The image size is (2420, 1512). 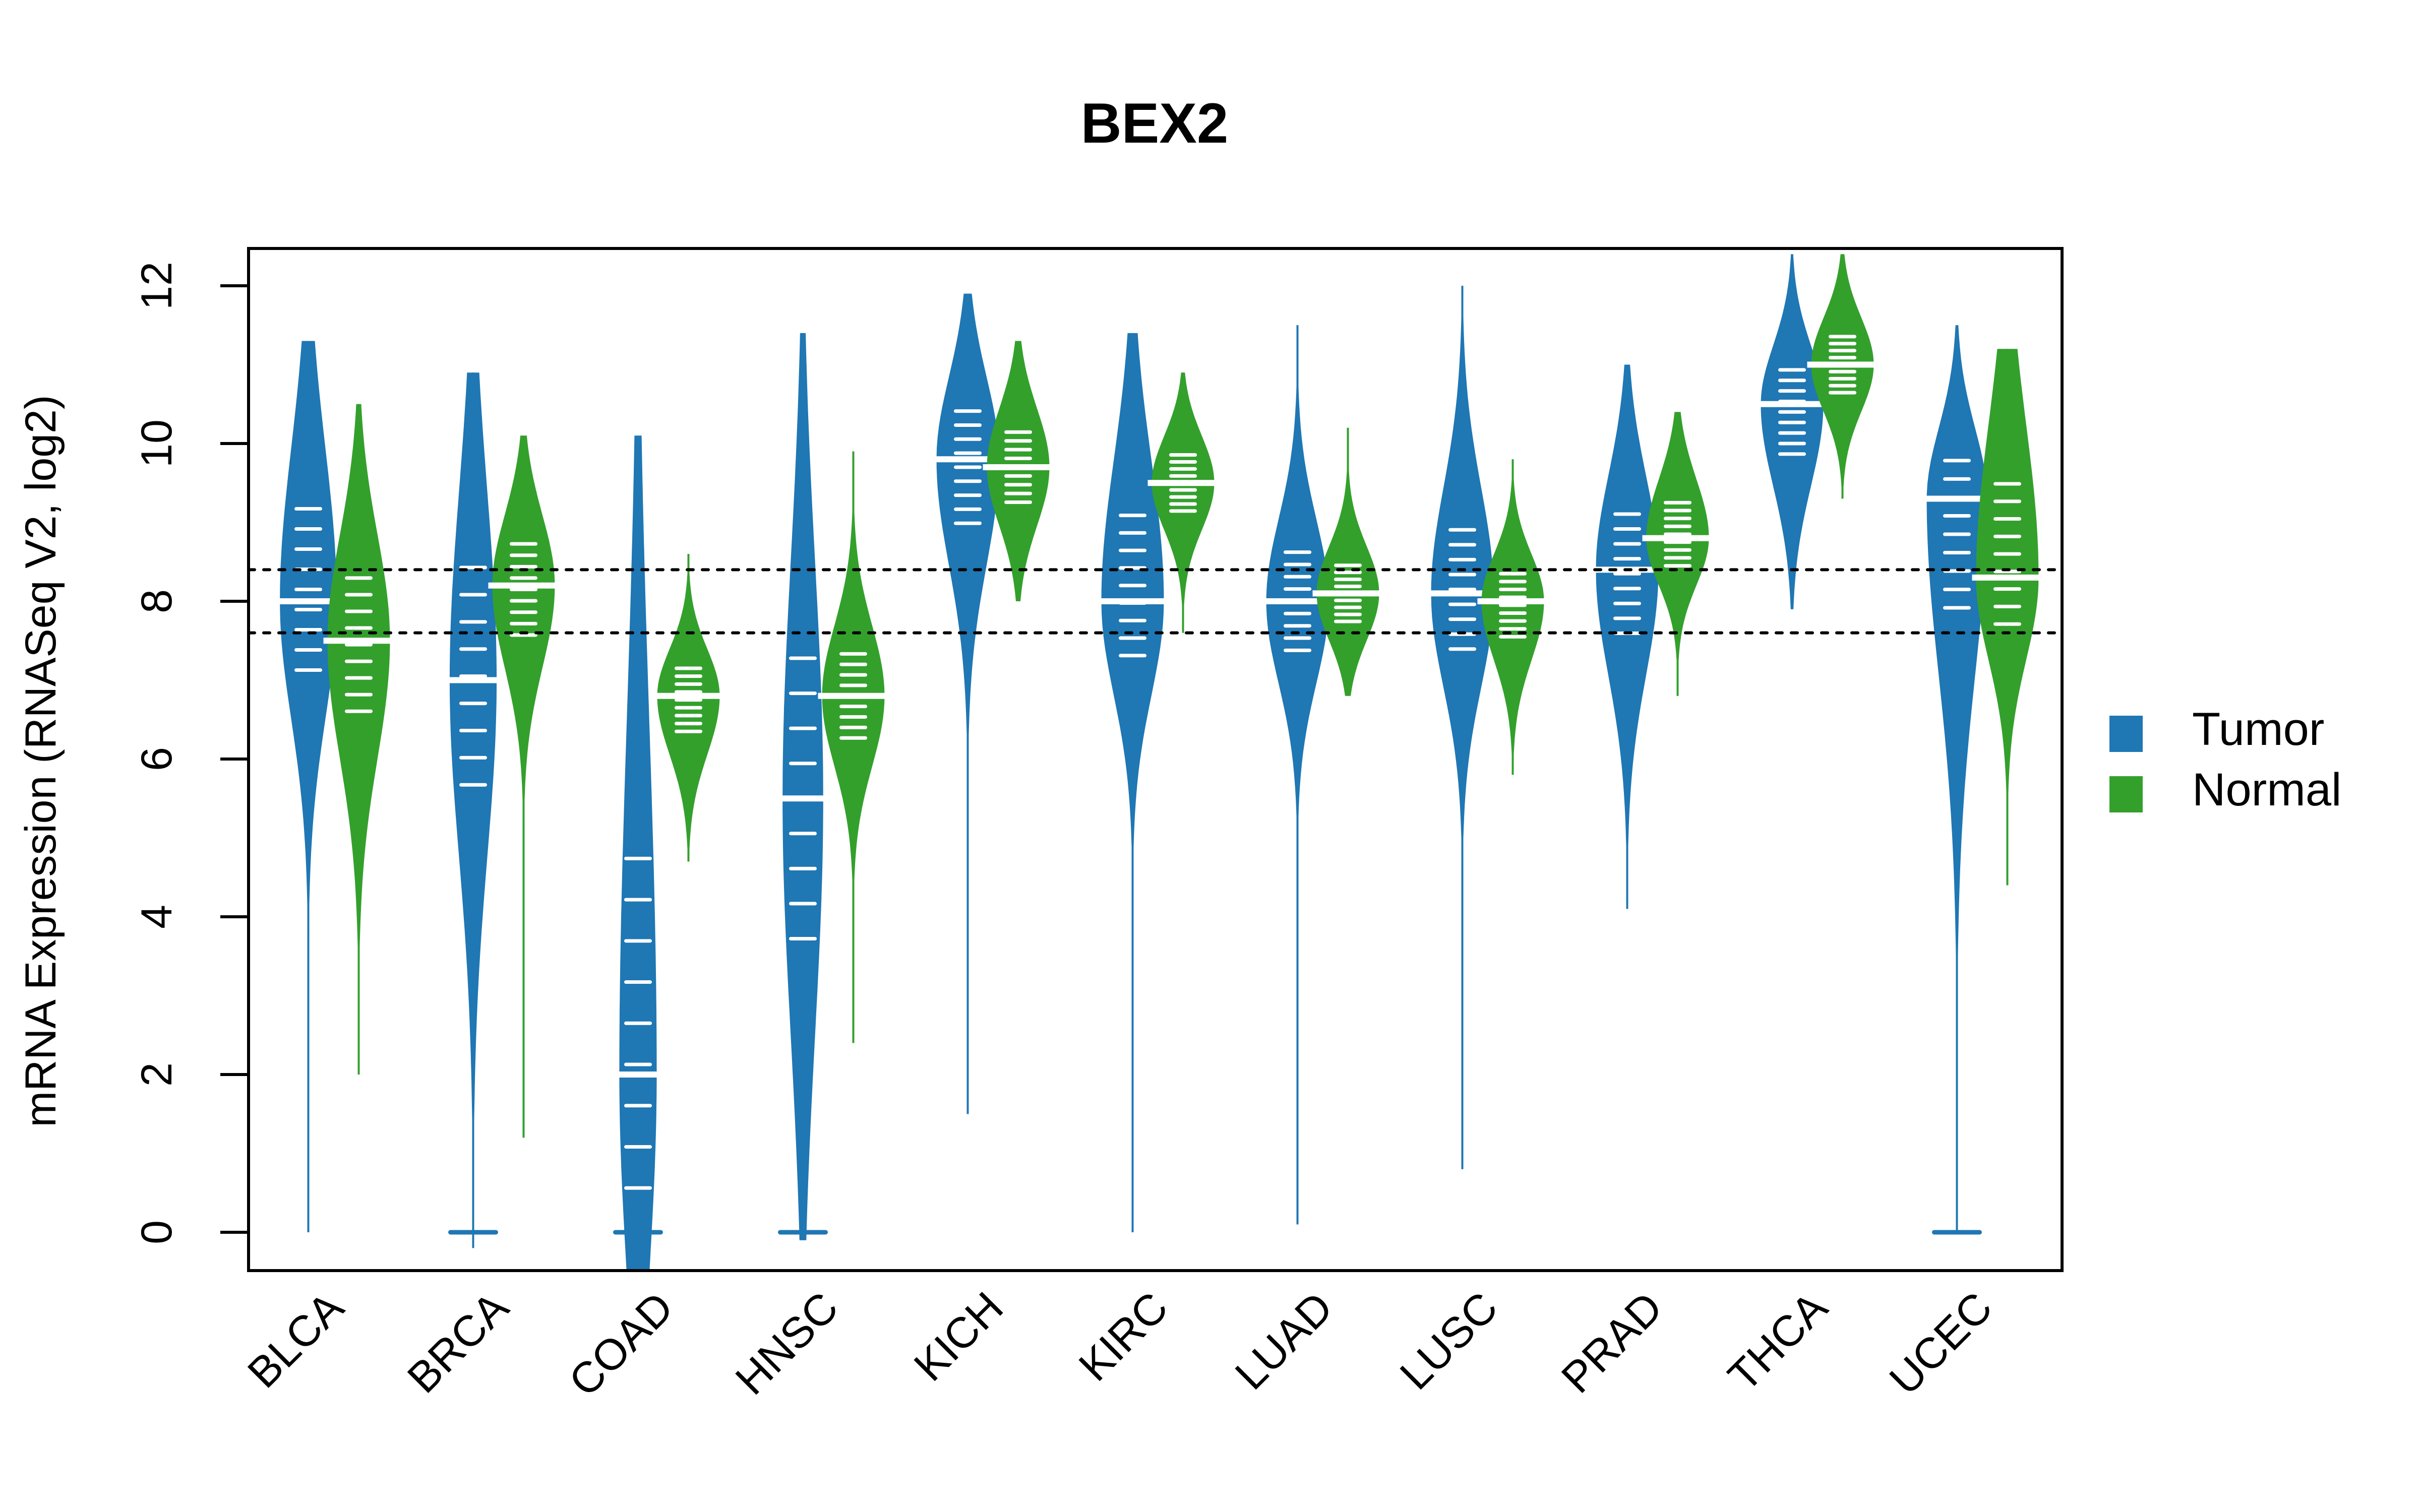 What do you see at coordinates (157, 286) in the screenshot?
I see `y-tick-label: 12` at bounding box center [157, 286].